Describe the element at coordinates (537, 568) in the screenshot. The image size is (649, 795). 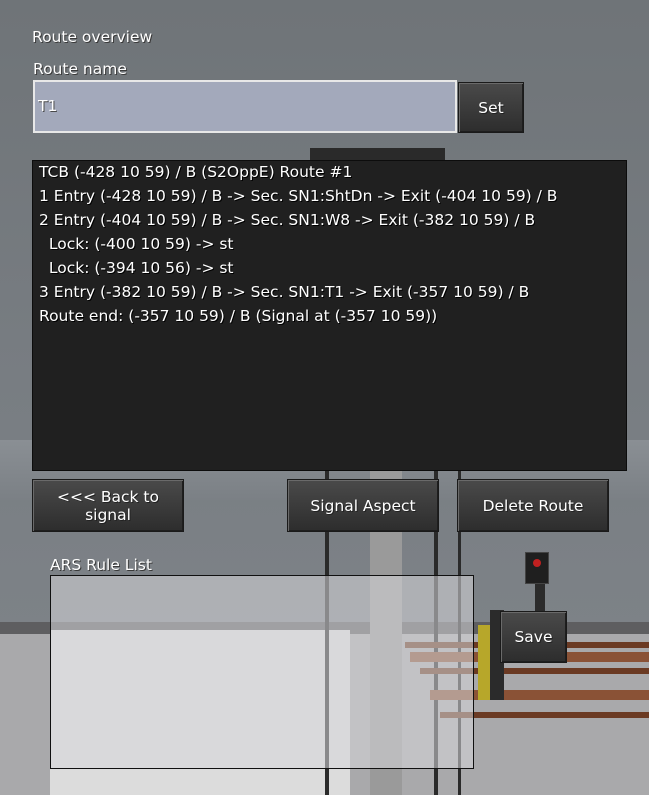
I see `signal-head` at that location.